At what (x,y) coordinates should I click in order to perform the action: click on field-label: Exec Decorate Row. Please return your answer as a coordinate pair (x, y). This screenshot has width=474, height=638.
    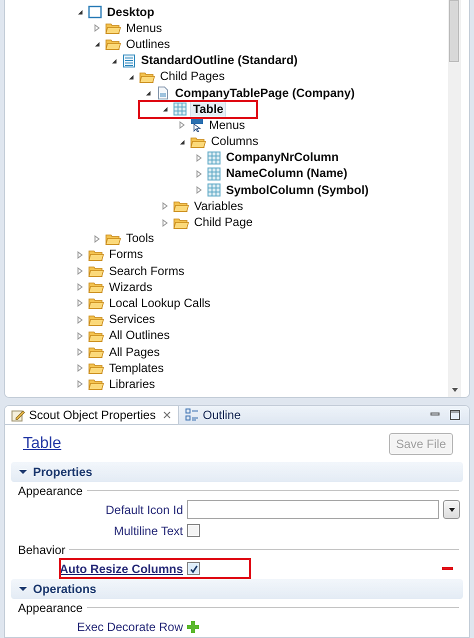
    Looking at the image, I should click on (129, 627).